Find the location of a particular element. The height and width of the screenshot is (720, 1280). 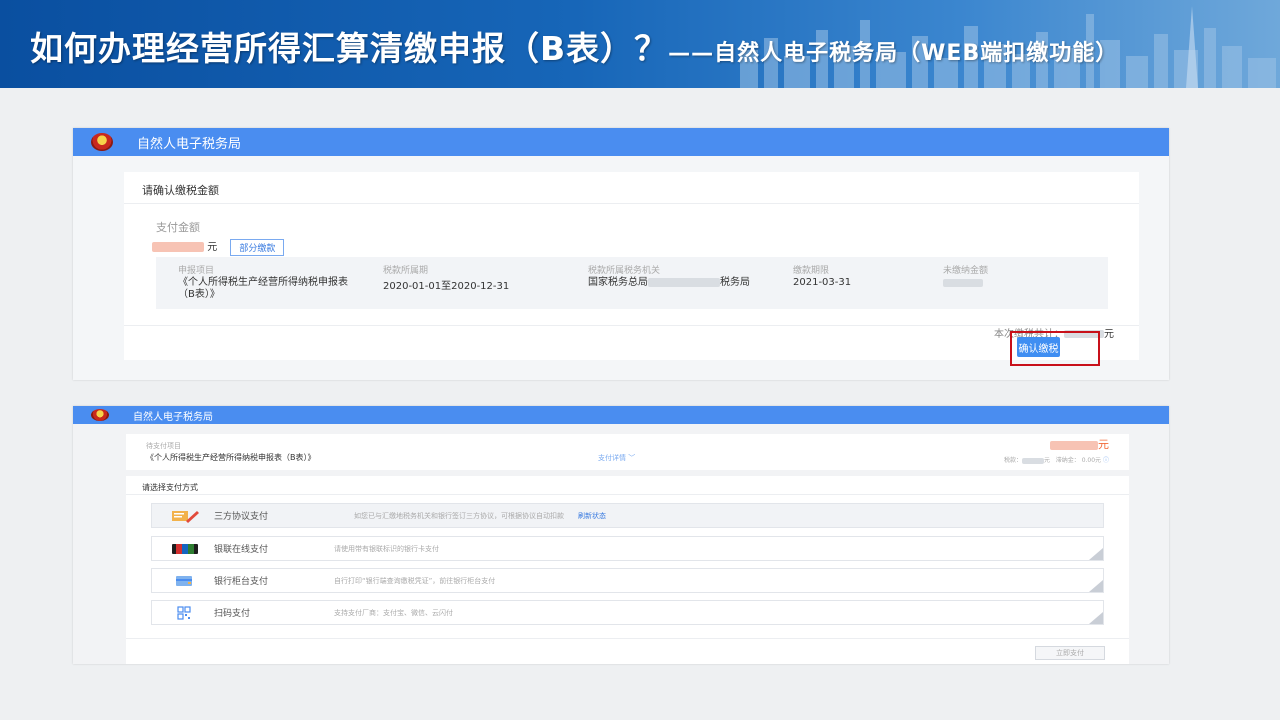

total-unit: 元 is located at coordinates (1109, 334).